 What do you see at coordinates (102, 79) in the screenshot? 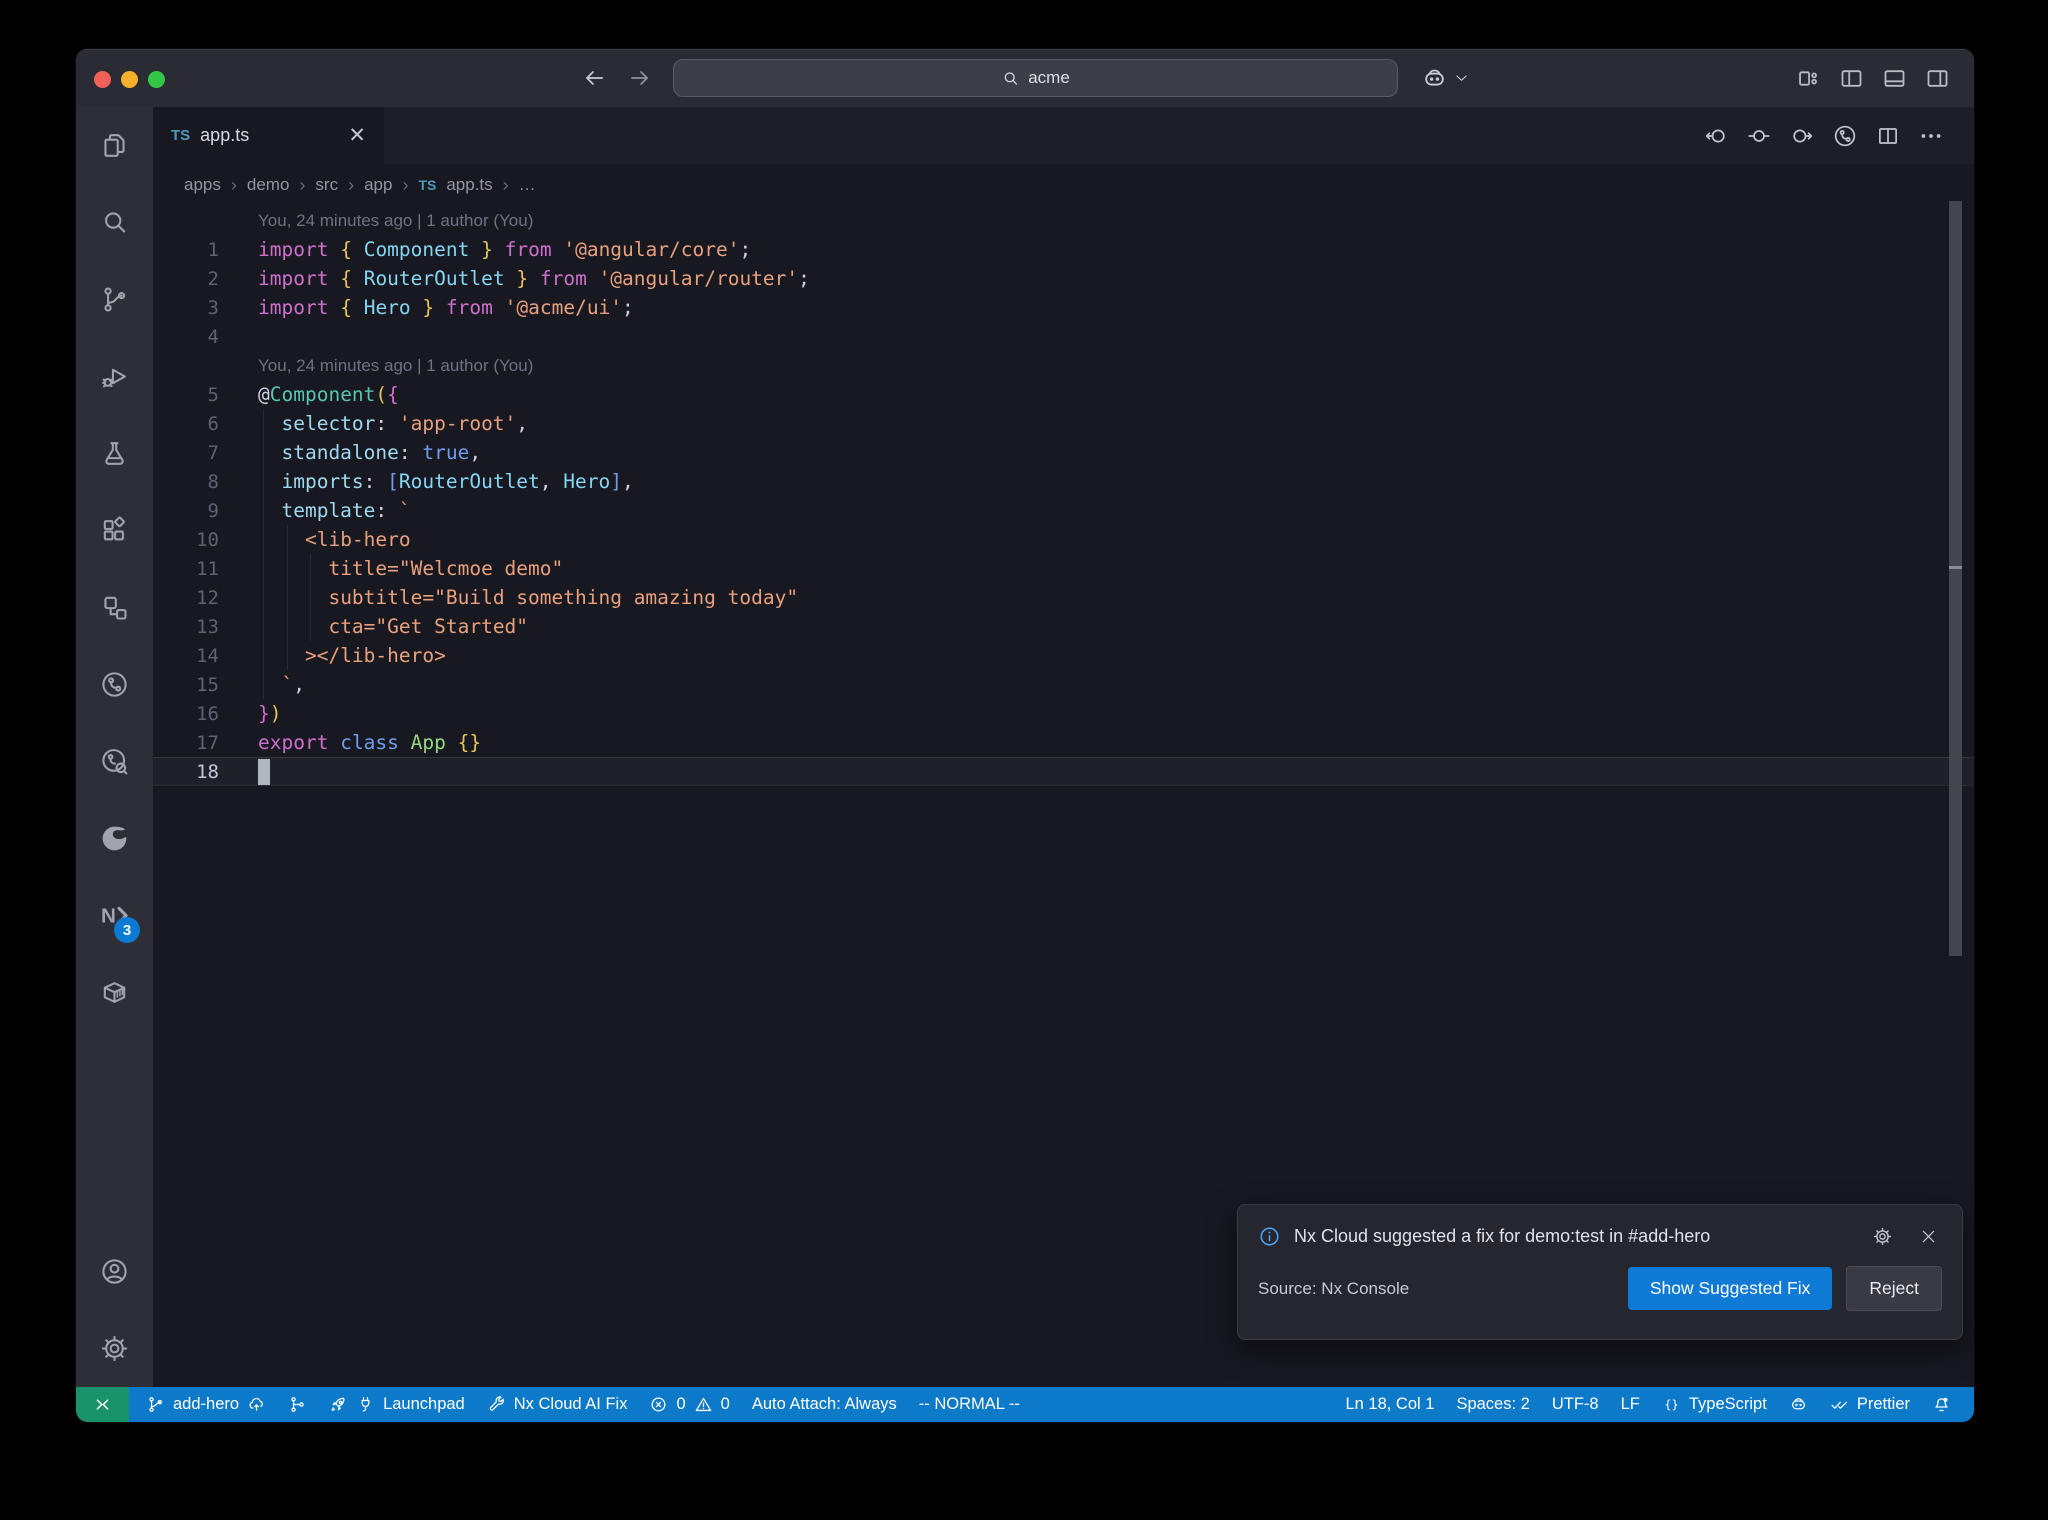
I see `close-window-button` at bounding box center [102, 79].